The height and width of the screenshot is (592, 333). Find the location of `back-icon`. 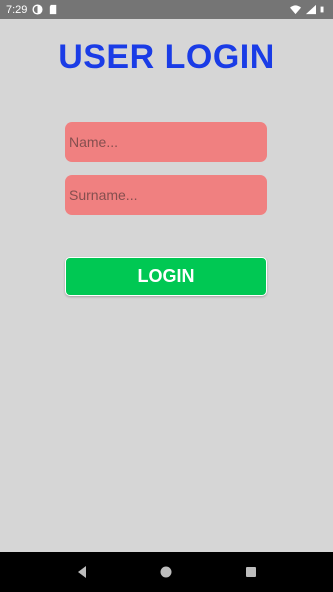

back-icon is located at coordinates (82, 572).